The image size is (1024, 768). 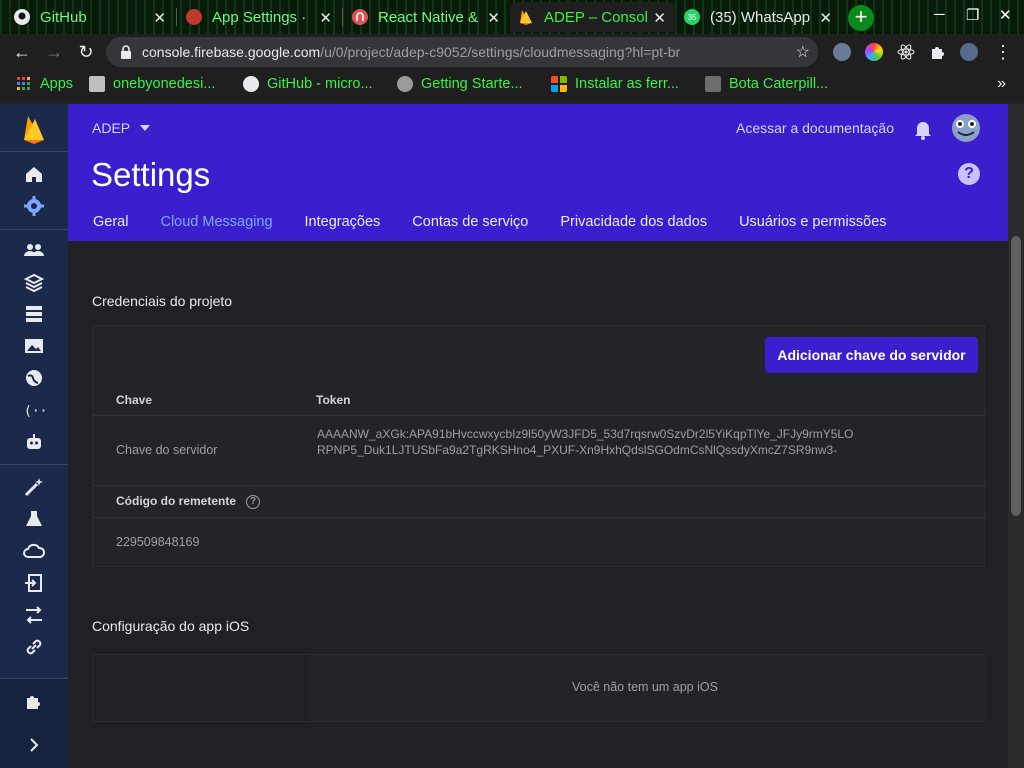 I want to click on firebase-logo-icon, so click(x=34, y=129).